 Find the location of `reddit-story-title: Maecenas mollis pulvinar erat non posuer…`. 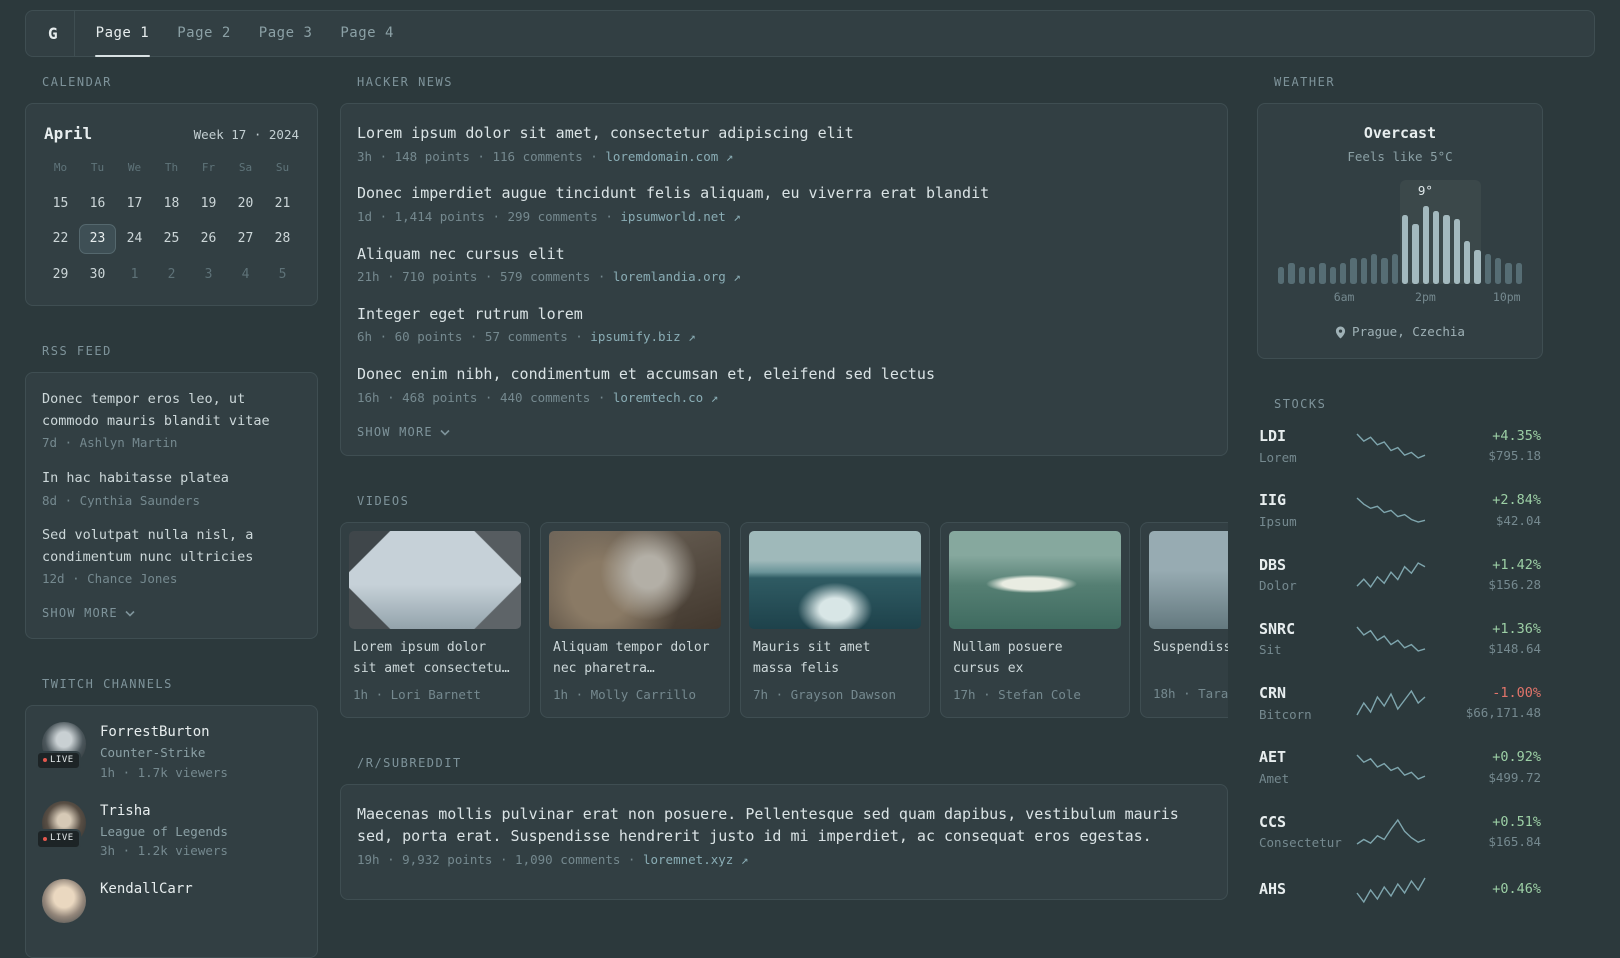

reddit-story-title: Maecenas mollis pulvinar erat non posuer… is located at coordinates (784, 825).